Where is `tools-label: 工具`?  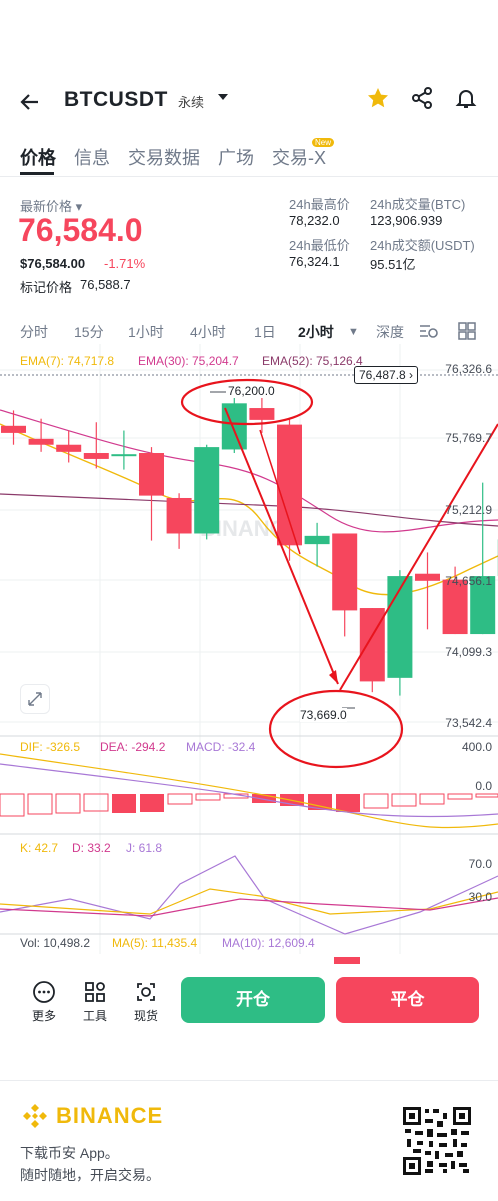
tools-label: 工具 is located at coordinates (95, 1015).